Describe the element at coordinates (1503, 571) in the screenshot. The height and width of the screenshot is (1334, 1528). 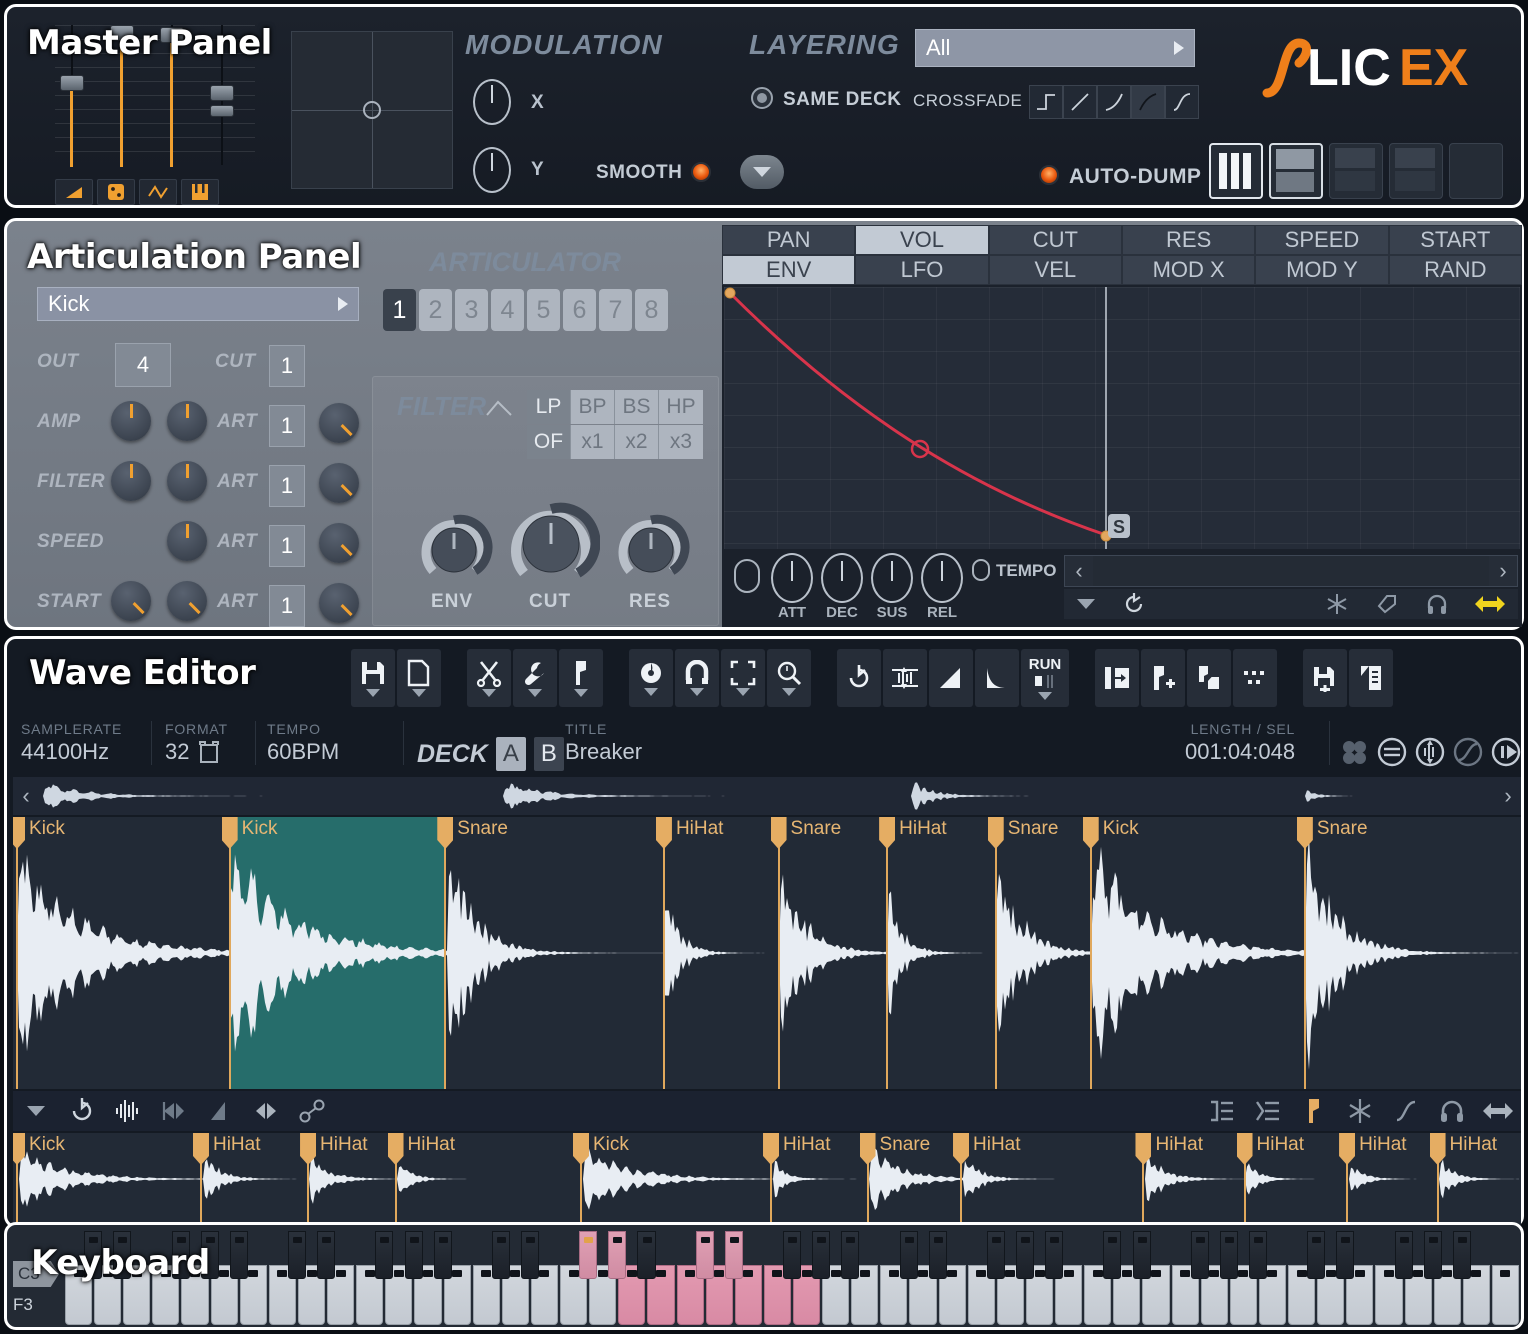
I see `scroll-right-button: ›` at that location.